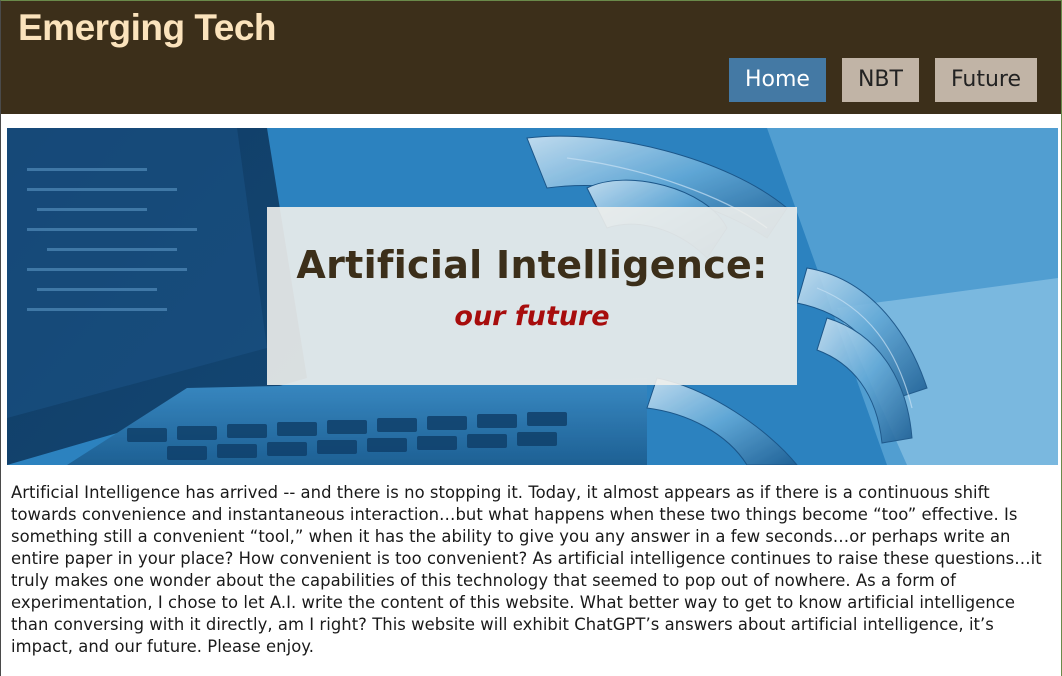  What do you see at coordinates (532, 265) in the screenshot?
I see `hero-title: Artificial Intelligence:` at bounding box center [532, 265].